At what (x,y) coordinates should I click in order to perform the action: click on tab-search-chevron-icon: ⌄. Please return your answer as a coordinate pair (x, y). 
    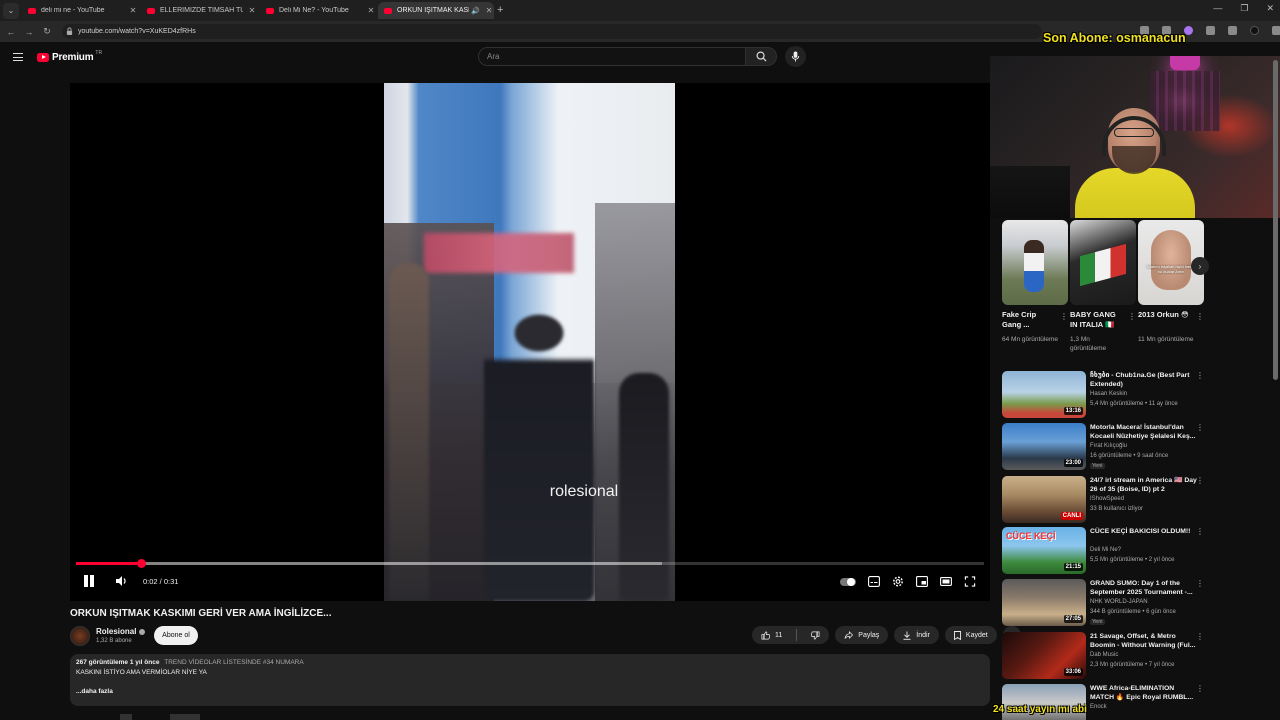
    Looking at the image, I should click on (11, 10).